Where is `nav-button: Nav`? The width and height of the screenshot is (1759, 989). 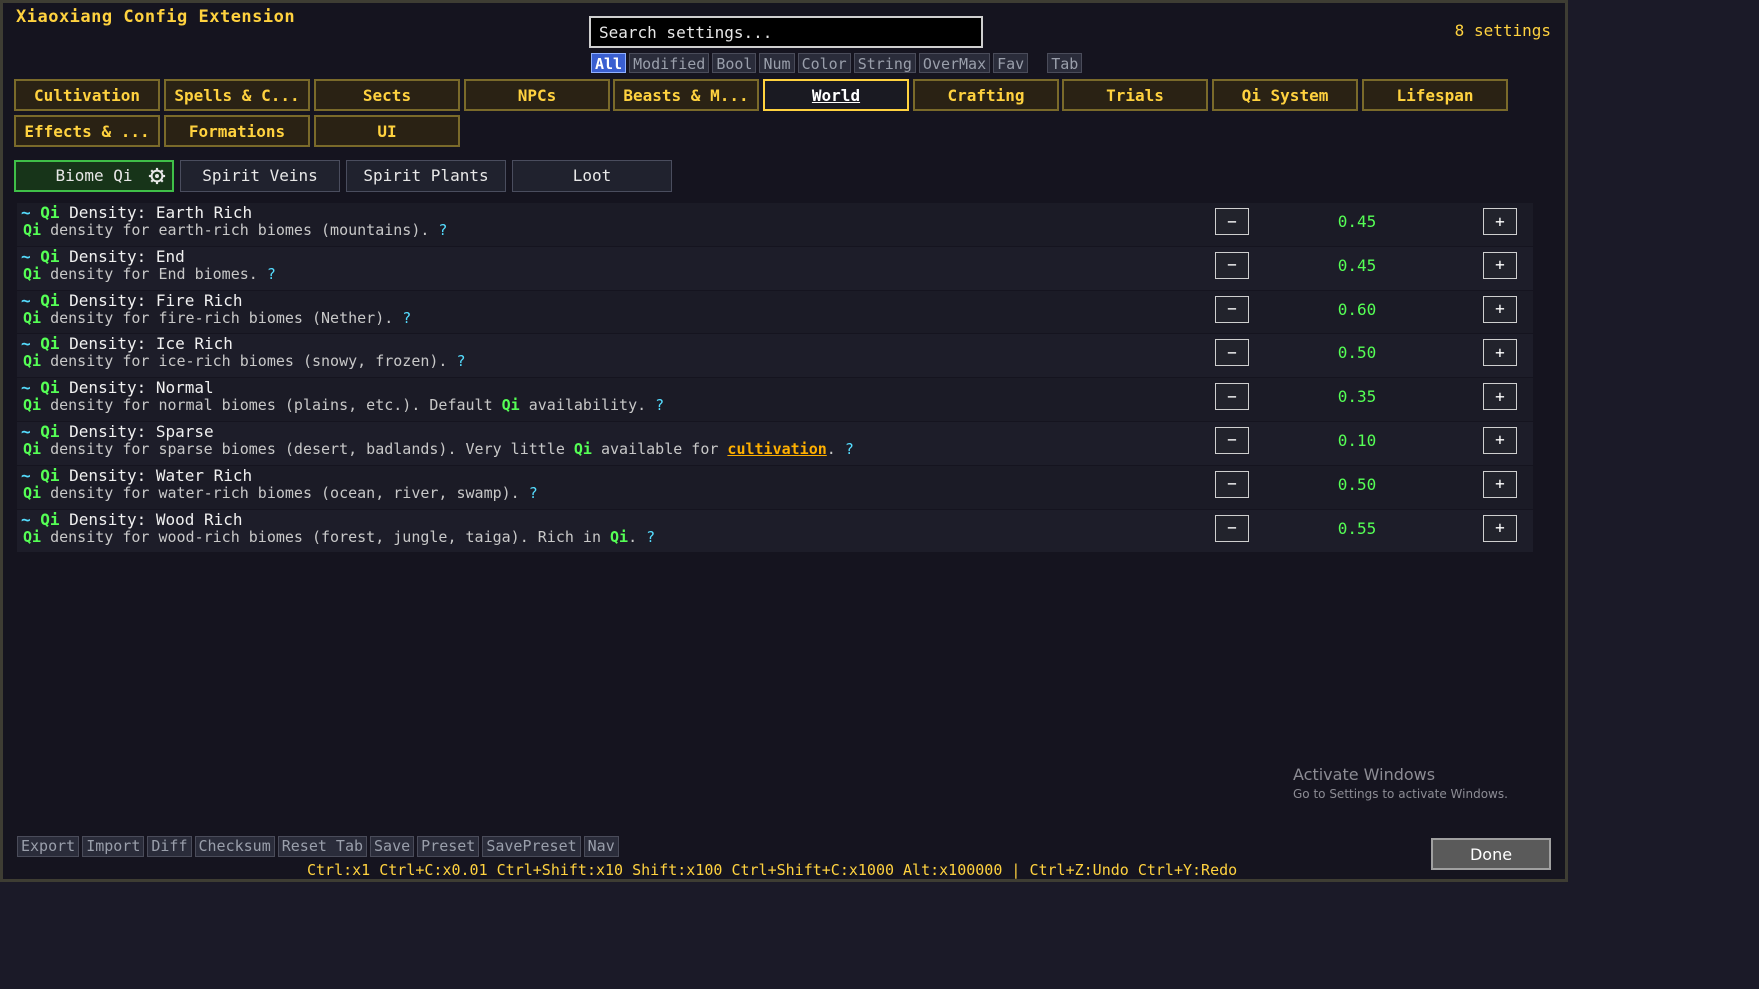
nav-button: Nav is located at coordinates (601, 846).